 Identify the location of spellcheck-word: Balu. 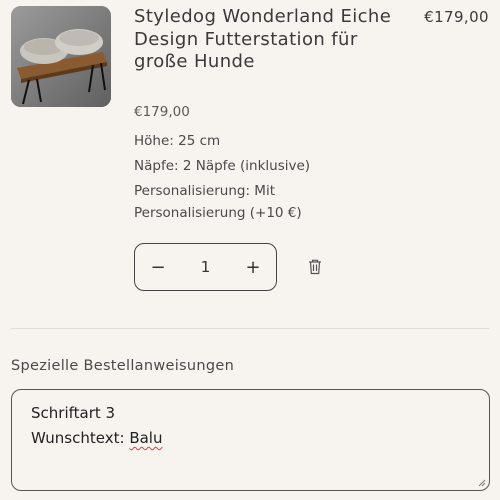
(146, 438).